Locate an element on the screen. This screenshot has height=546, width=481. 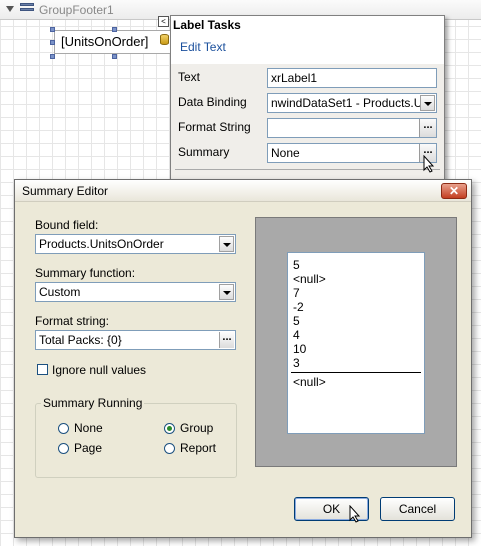
close-icon: ✕ is located at coordinates (454, 191).